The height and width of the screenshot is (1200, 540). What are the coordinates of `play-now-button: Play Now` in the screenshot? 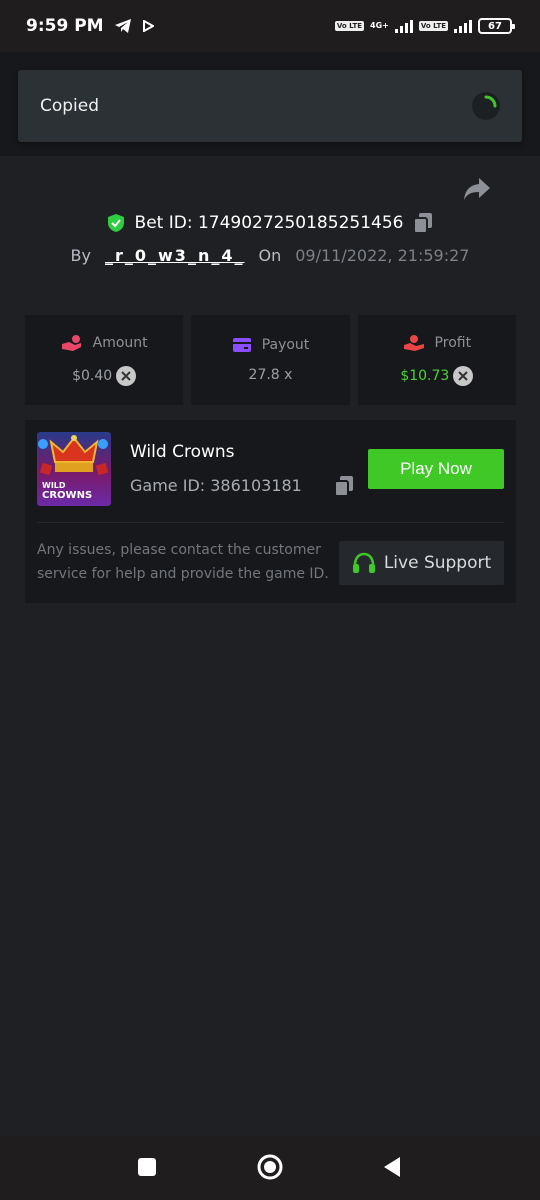 It's located at (436, 469).